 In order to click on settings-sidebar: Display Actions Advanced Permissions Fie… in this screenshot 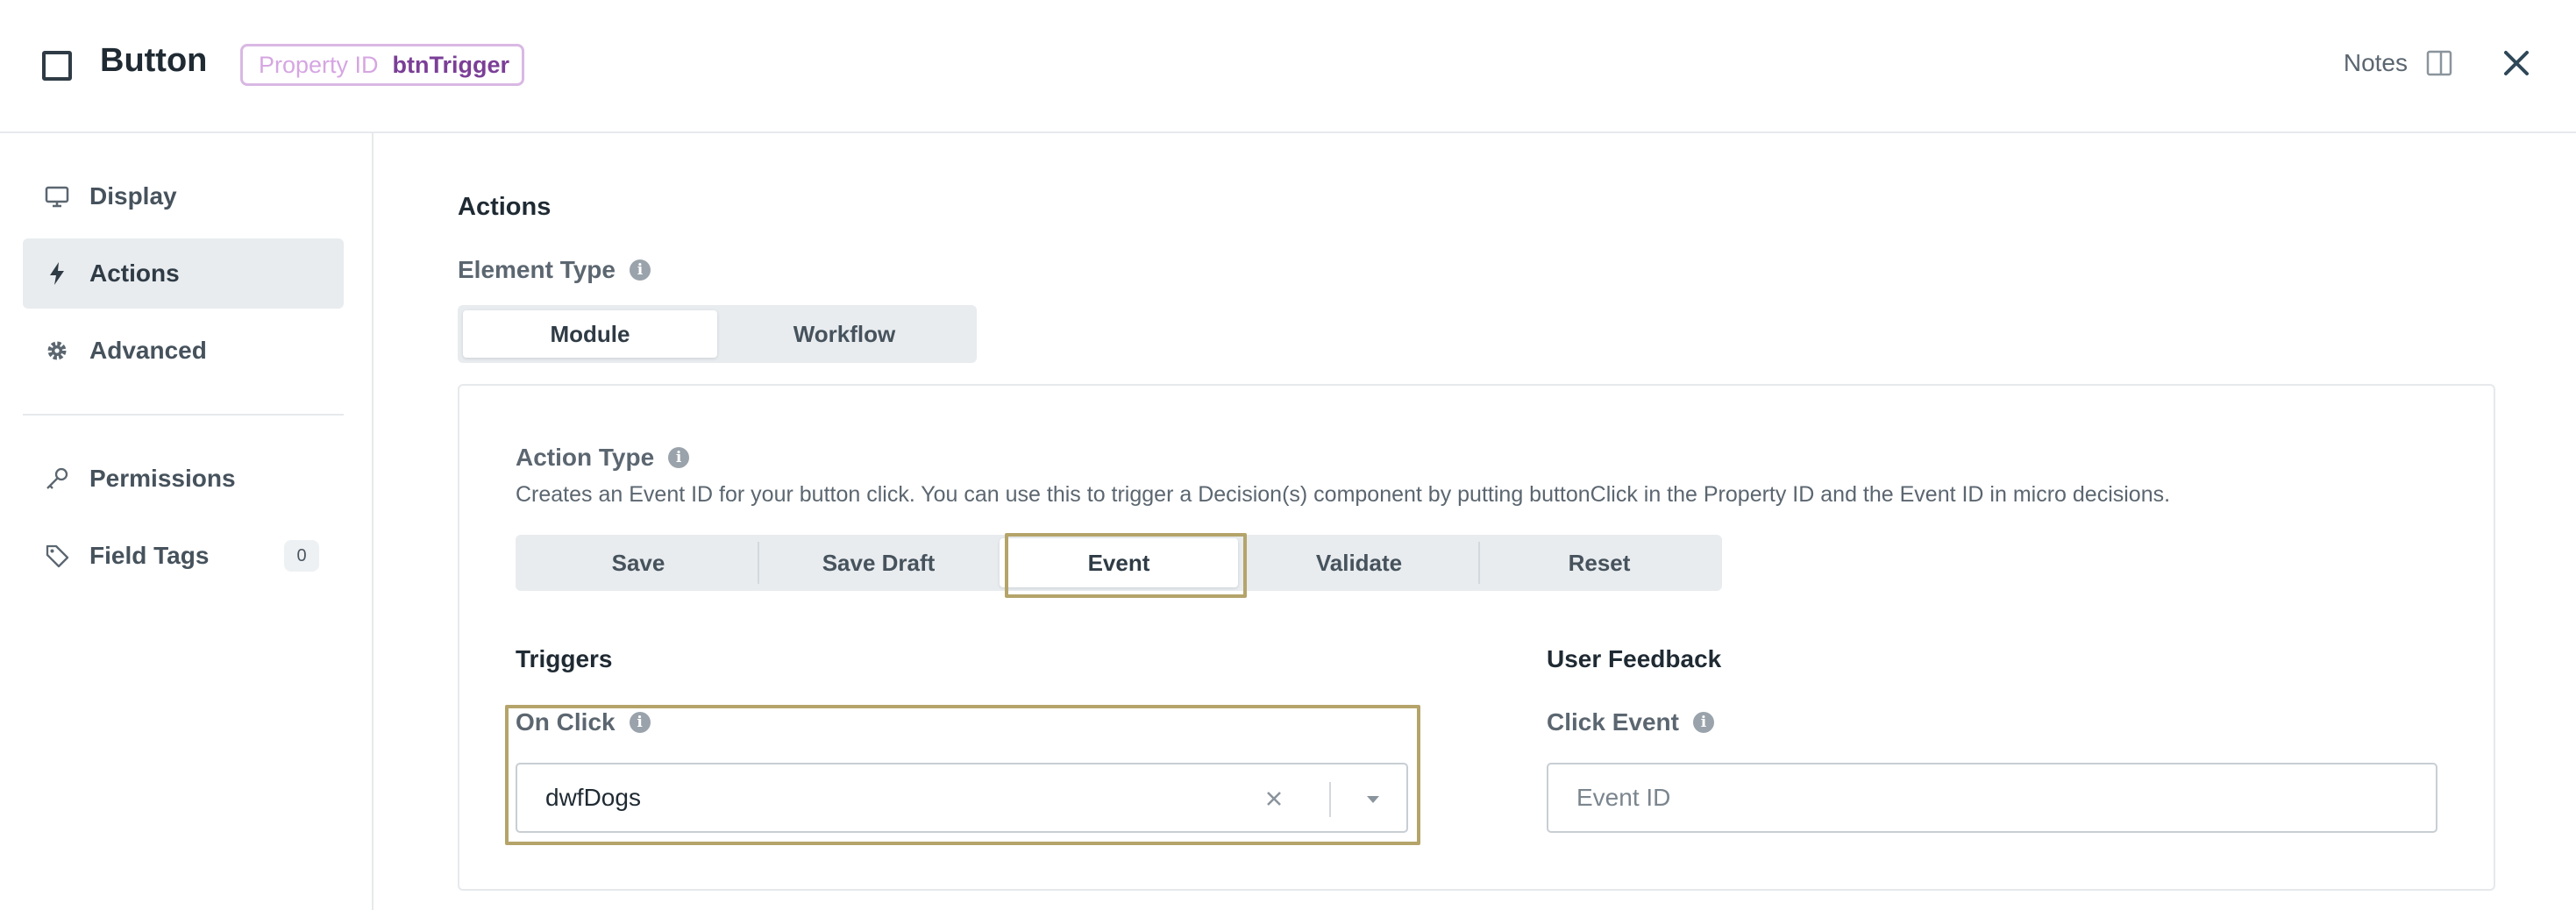, I will do `click(187, 521)`.